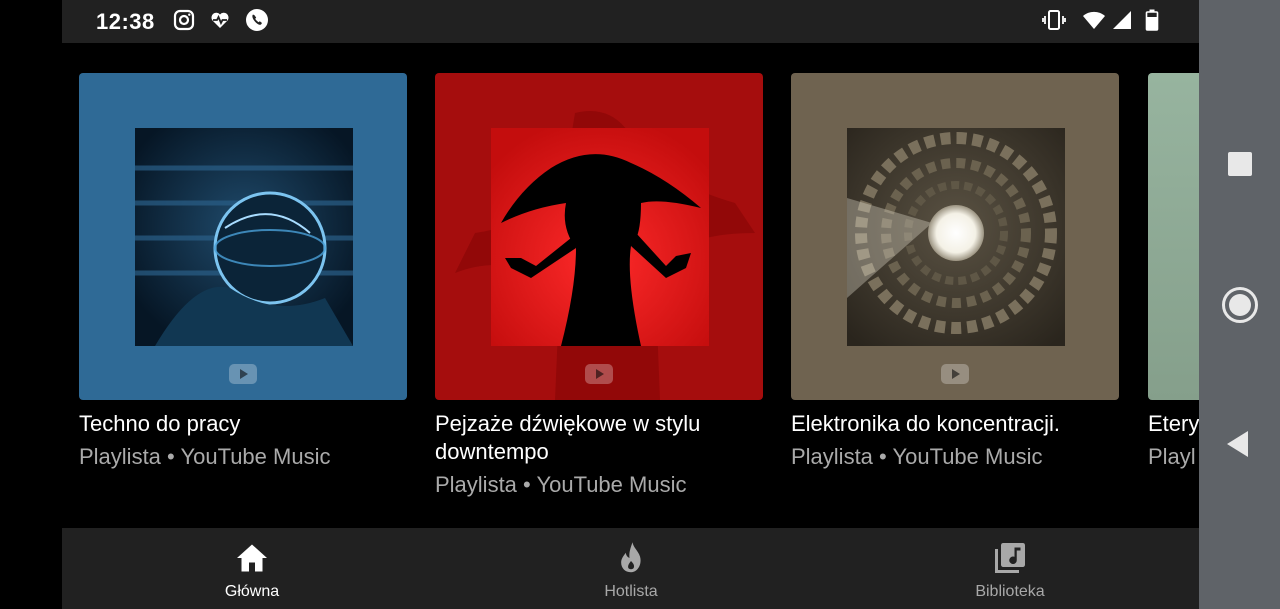 Image resolution: width=1280 pixels, height=609 pixels. What do you see at coordinates (125, 21) in the screenshot?
I see `status-time: 12:38` at bounding box center [125, 21].